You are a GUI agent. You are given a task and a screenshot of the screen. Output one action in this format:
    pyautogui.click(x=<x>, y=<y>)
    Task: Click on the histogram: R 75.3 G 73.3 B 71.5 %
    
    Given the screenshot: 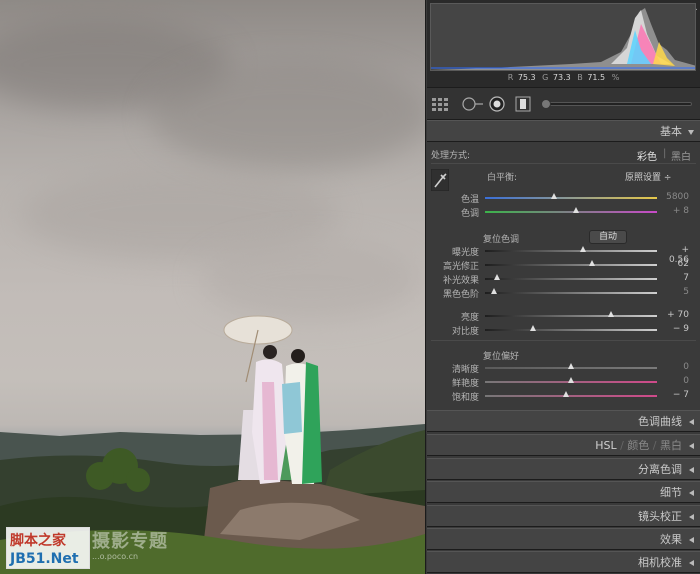 What is the action you would take?
    pyautogui.click(x=563, y=44)
    